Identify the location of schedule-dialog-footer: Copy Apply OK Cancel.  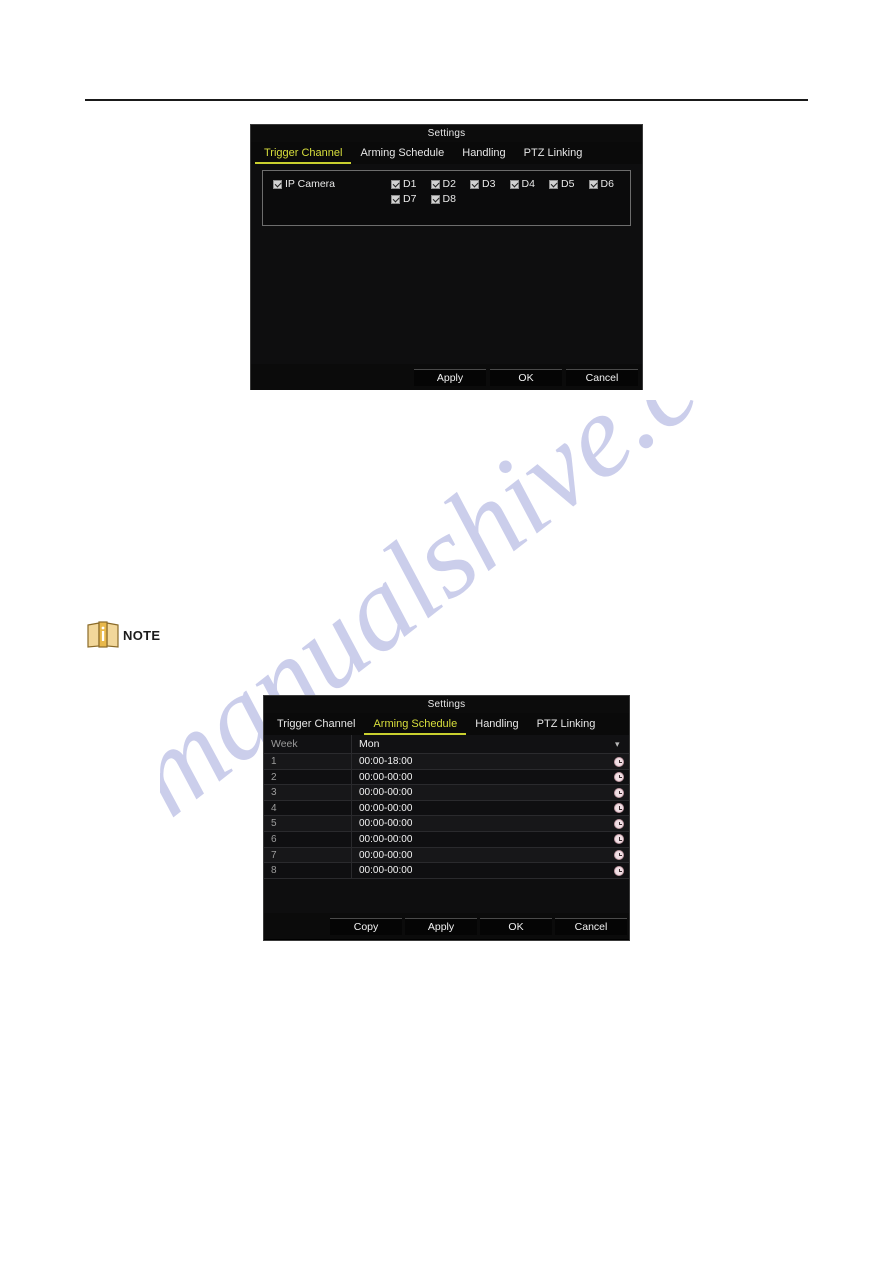
(446, 926).